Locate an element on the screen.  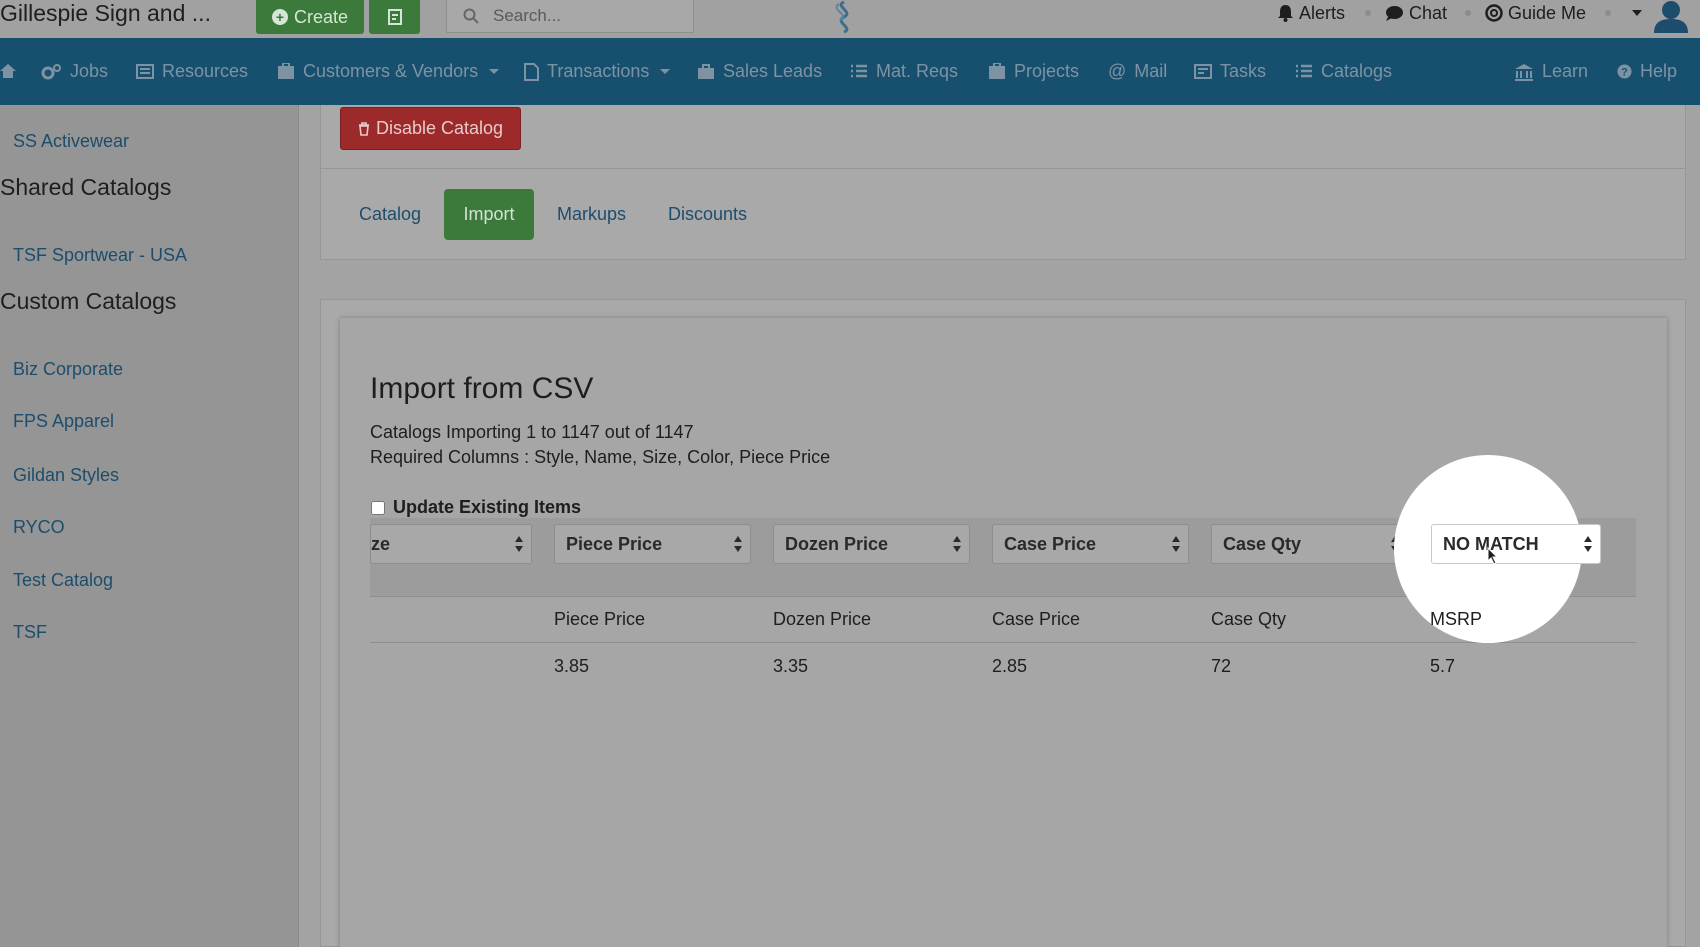
nav-jobs: Jobs is located at coordinates (74, 71).